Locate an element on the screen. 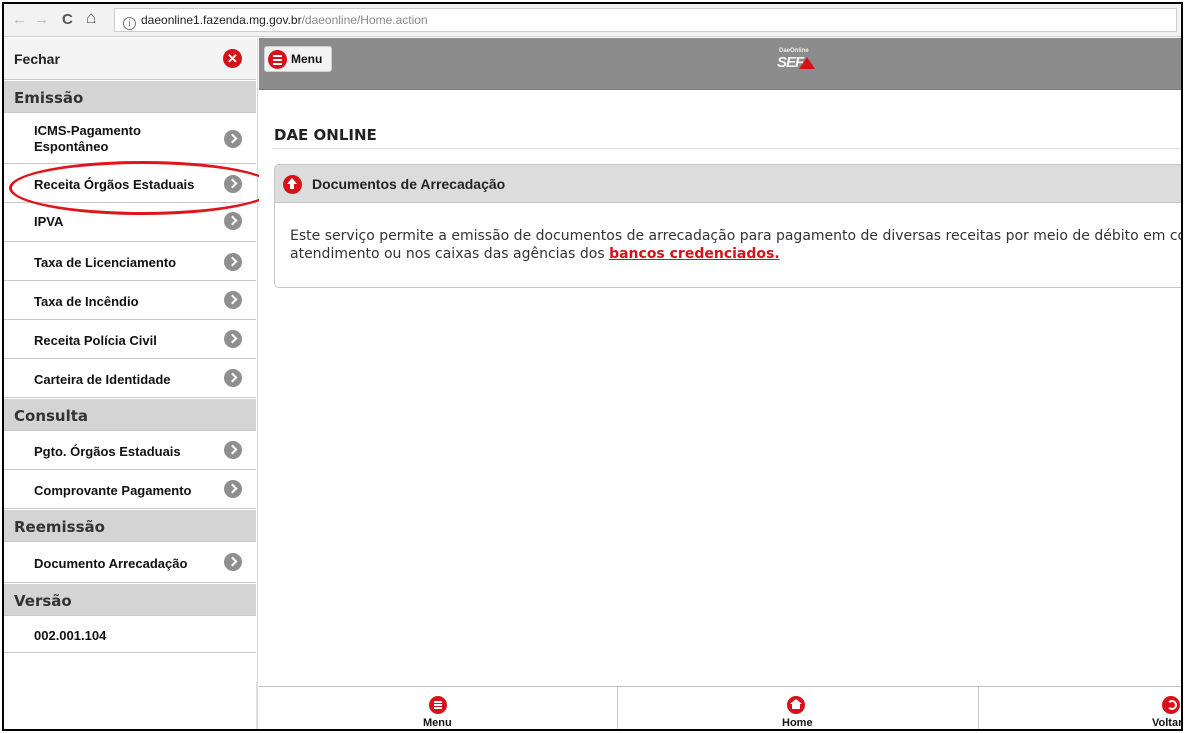 Image resolution: width=1185 pixels, height=733 pixels. title-divider is located at coordinates (726, 148).